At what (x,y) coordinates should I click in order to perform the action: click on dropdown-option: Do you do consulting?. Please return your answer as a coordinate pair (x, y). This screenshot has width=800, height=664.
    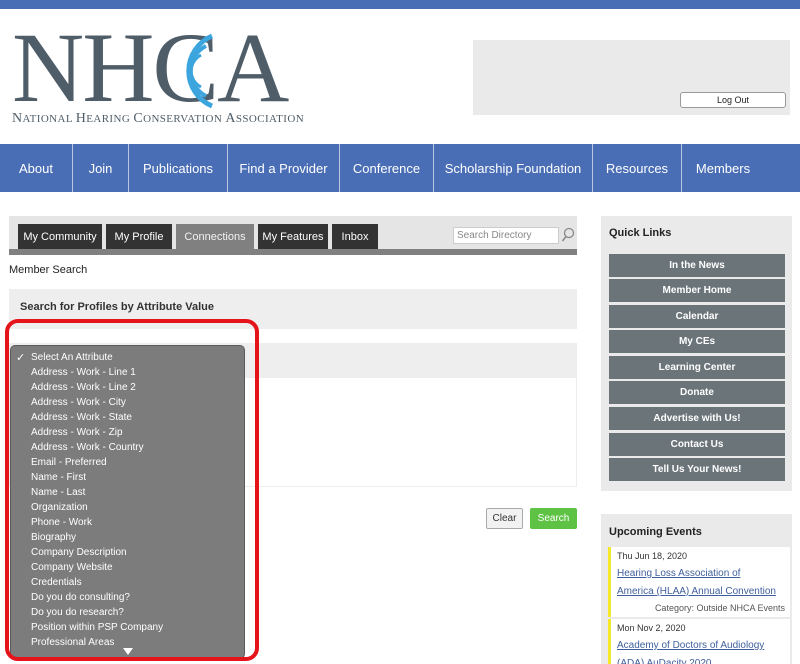
    Looking at the image, I should click on (80, 598).